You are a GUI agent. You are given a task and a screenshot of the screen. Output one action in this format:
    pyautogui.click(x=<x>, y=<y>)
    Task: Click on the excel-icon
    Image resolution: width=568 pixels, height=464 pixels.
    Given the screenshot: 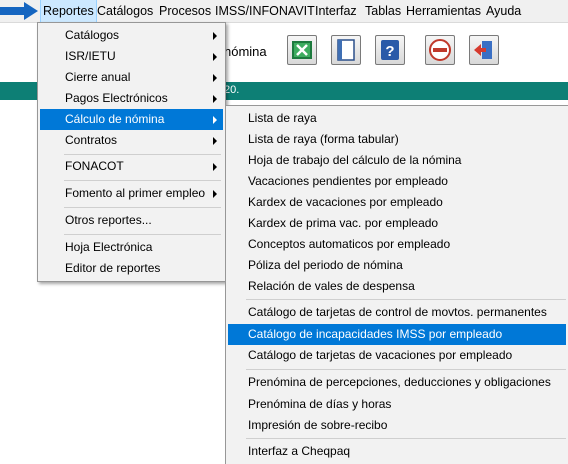 What is the action you would take?
    pyautogui.click(x=302, y=50)
    